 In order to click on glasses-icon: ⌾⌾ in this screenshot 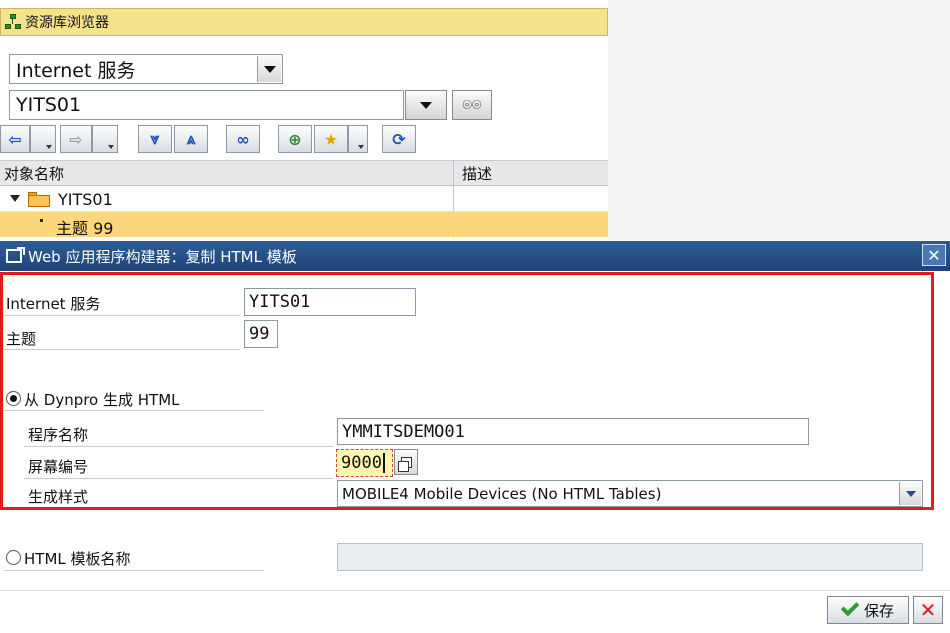, I will do `click(472, 104)`.